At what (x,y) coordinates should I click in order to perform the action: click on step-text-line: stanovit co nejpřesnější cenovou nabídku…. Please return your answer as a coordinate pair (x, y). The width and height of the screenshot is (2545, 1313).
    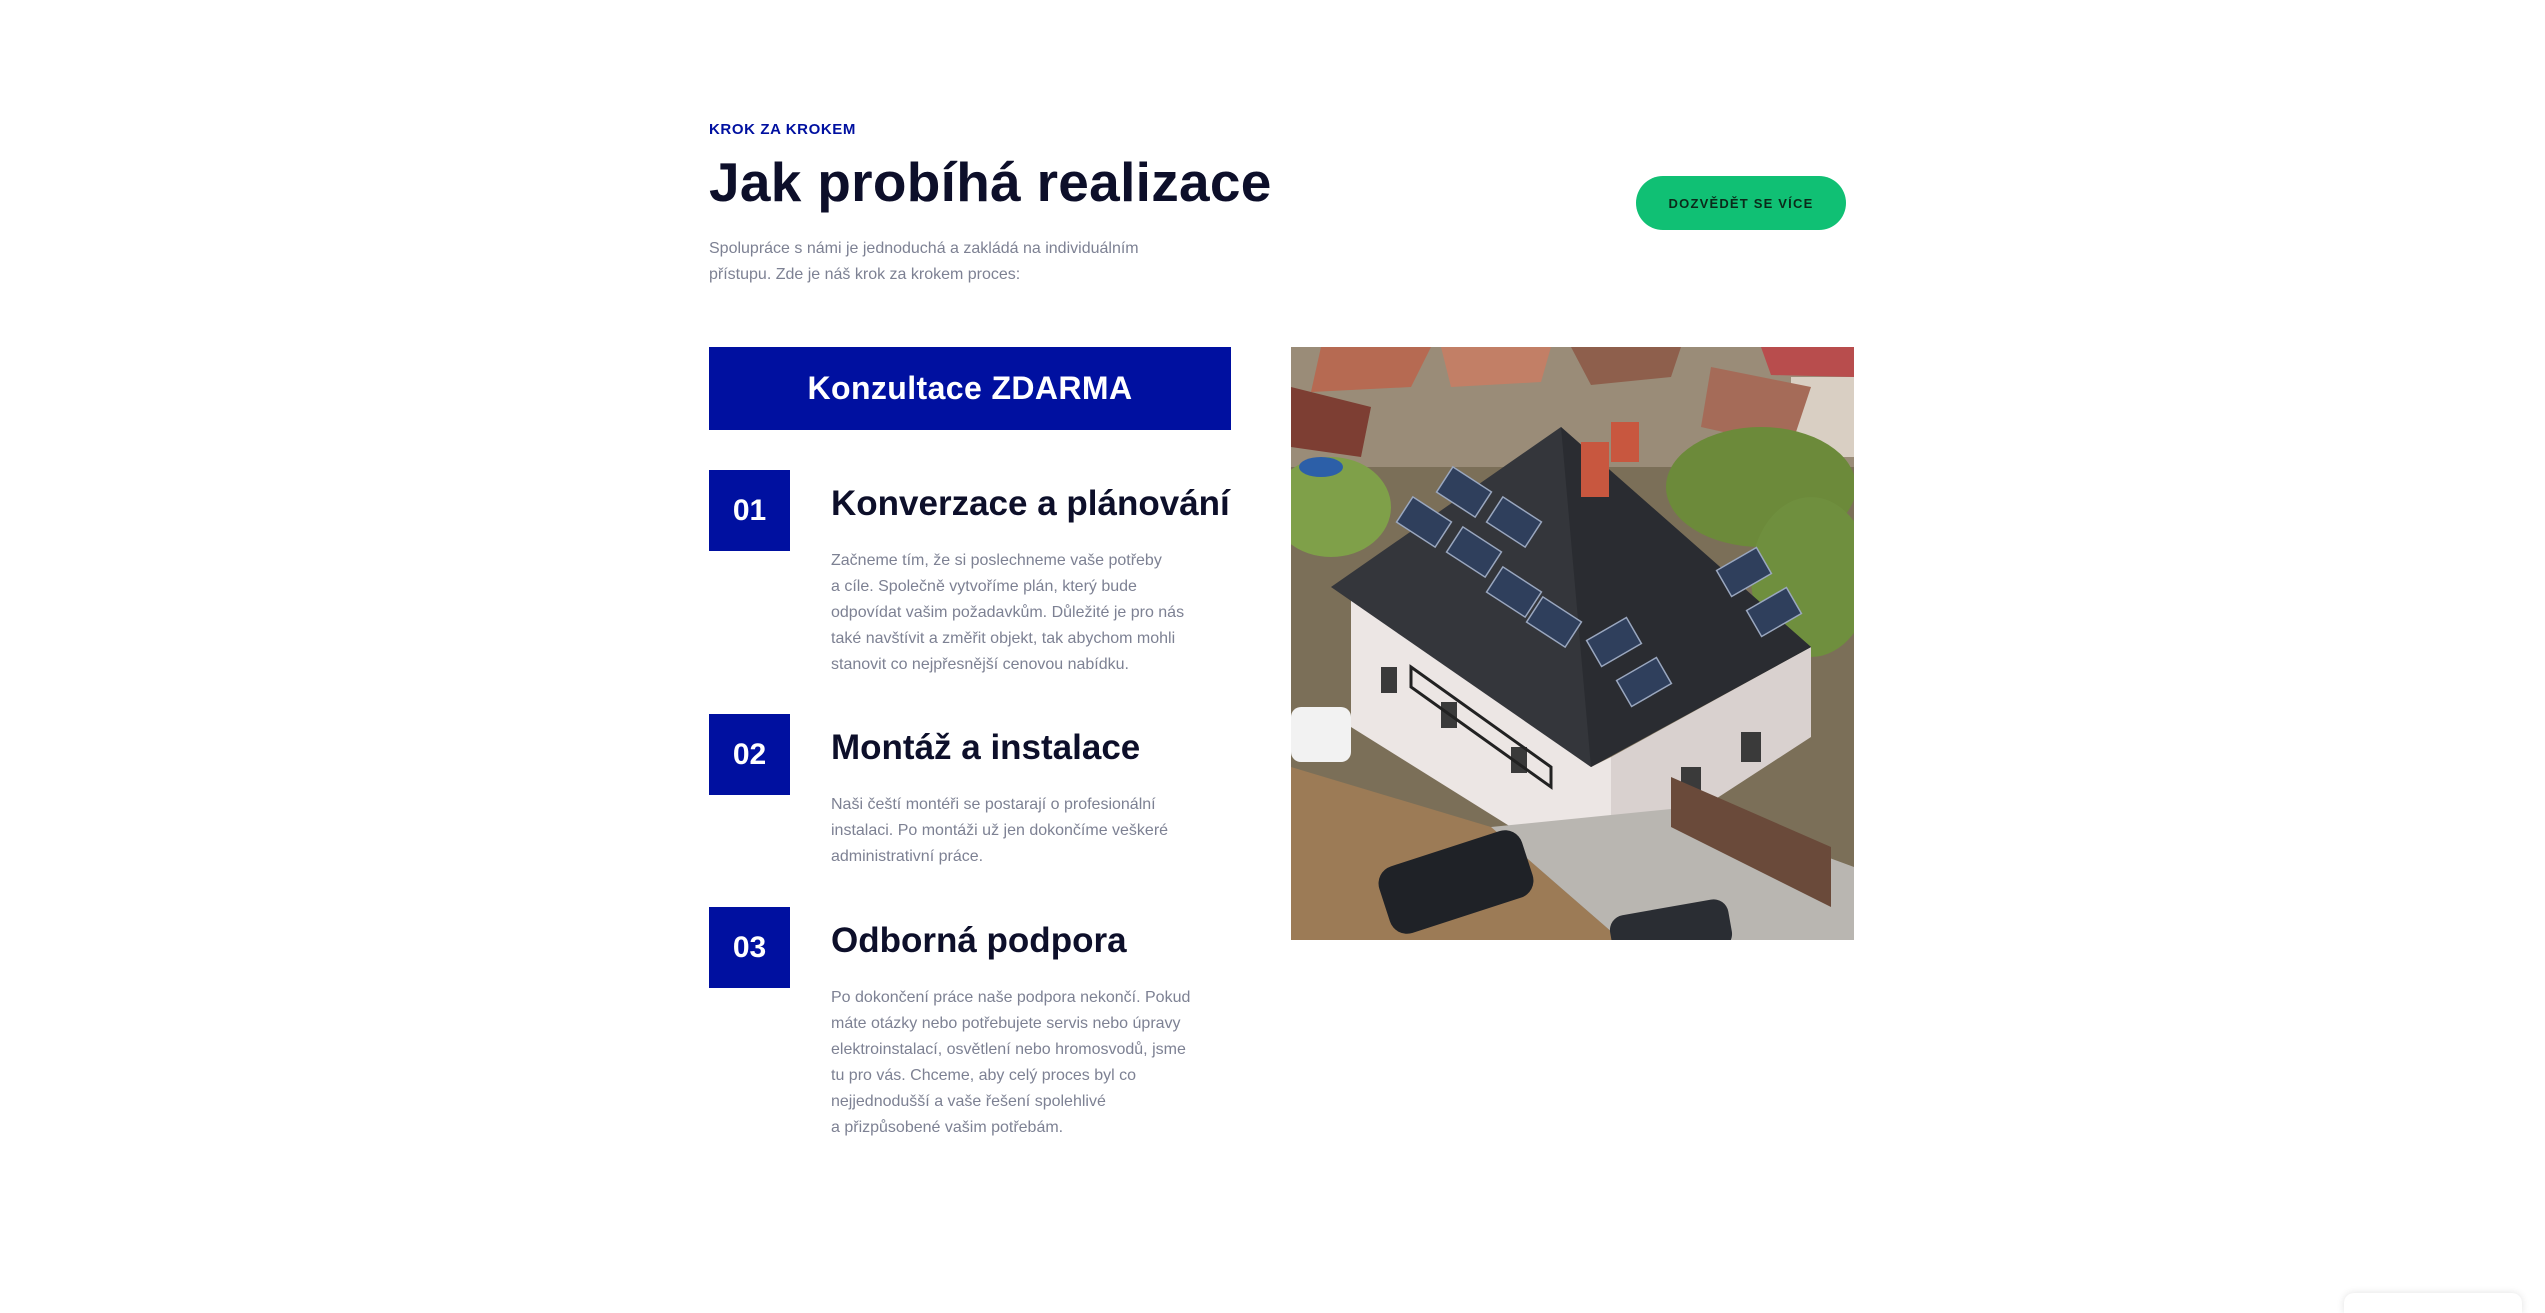
    Looking at the image, I should click on (980, 664).